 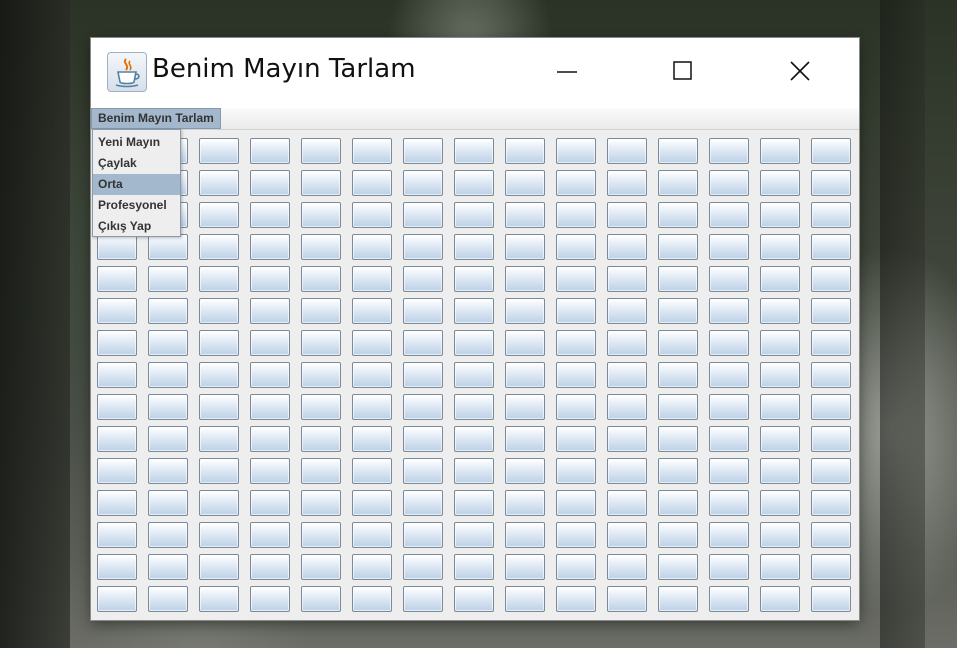 What do you see at coordinates (475, 73) in the screenshot?
I see `title-bar: Benim Mayın Tarlam` at bounding box center [475, 73].